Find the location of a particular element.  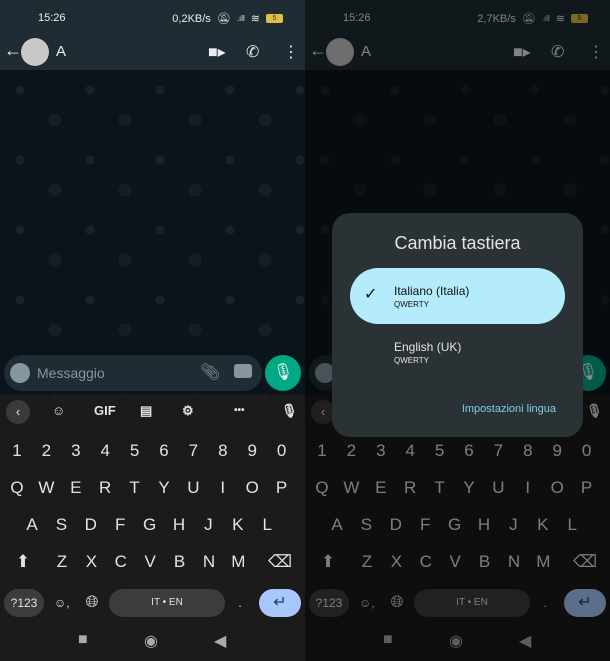

key: X is located at coordinates (91, 562).